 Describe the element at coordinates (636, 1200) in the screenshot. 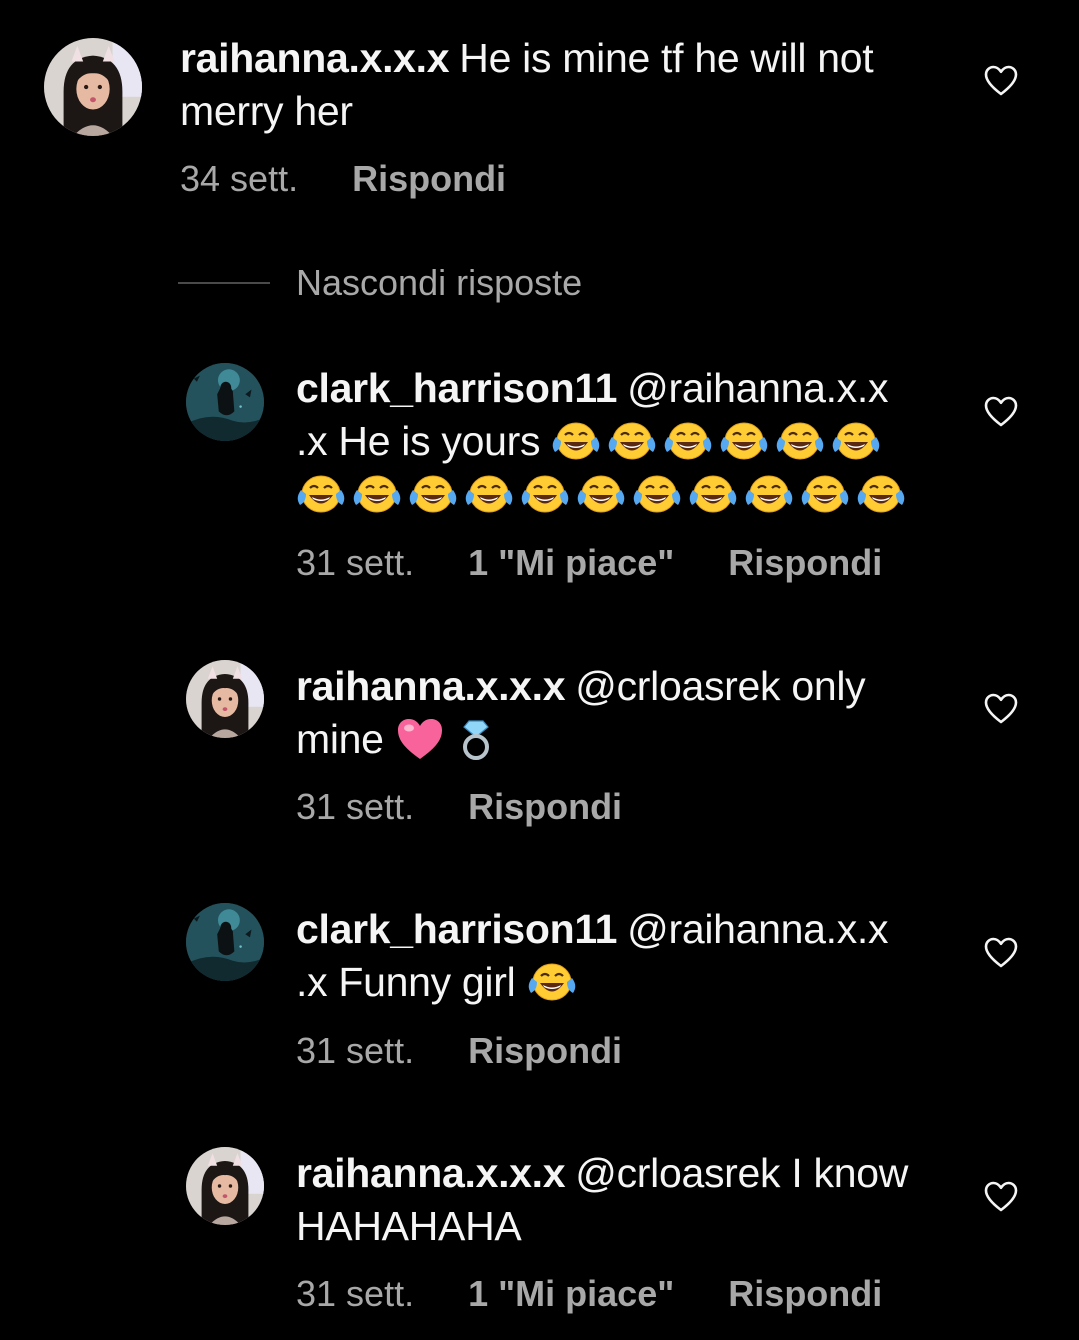

I see `reply-text: raihanna.x.x.x @crloasrek I know HAHAHAHA` at that location.